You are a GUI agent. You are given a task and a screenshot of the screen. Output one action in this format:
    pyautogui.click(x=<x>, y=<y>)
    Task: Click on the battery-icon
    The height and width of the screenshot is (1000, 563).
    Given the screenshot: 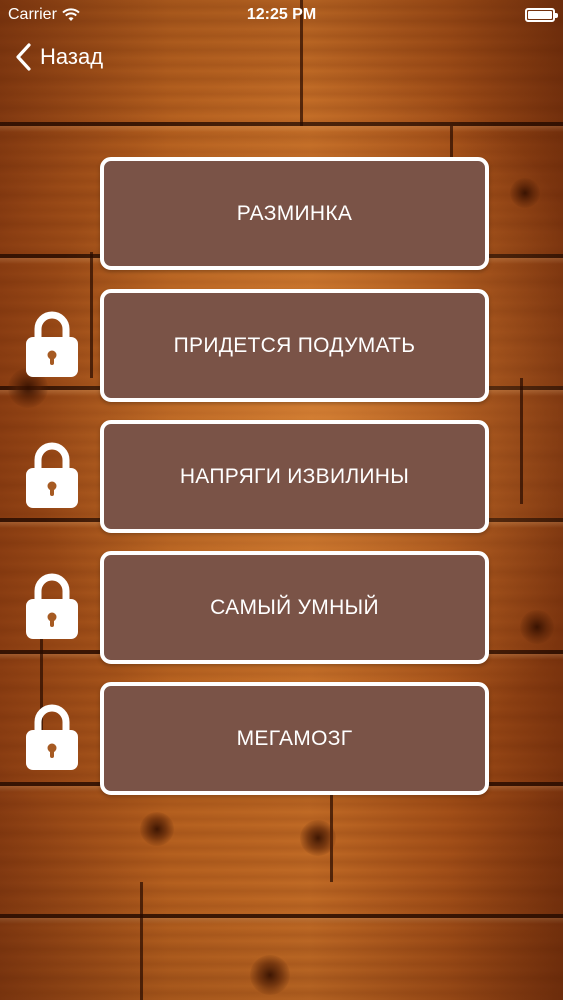 What is the action you would take?
    pyautogui.click(x=541, y=15)
    